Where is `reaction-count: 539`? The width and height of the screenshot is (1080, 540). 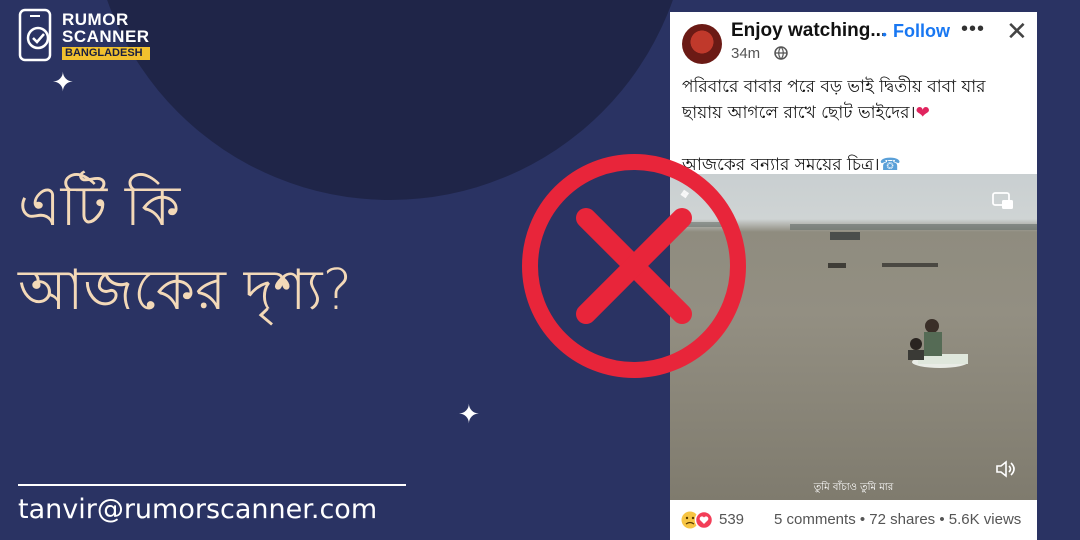 reaction-count: 539 is located at coordinates (731, 519).